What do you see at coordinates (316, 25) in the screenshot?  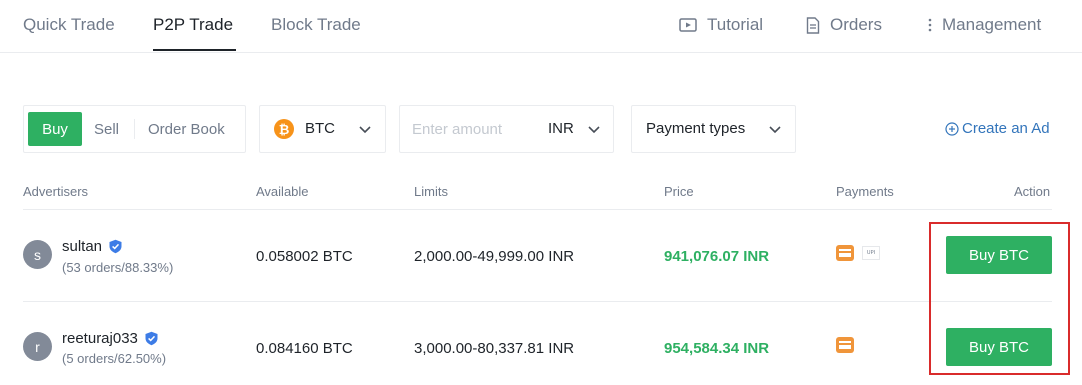 I see `tab-block-trade: Block Trade` at bounding box center [316, 25].